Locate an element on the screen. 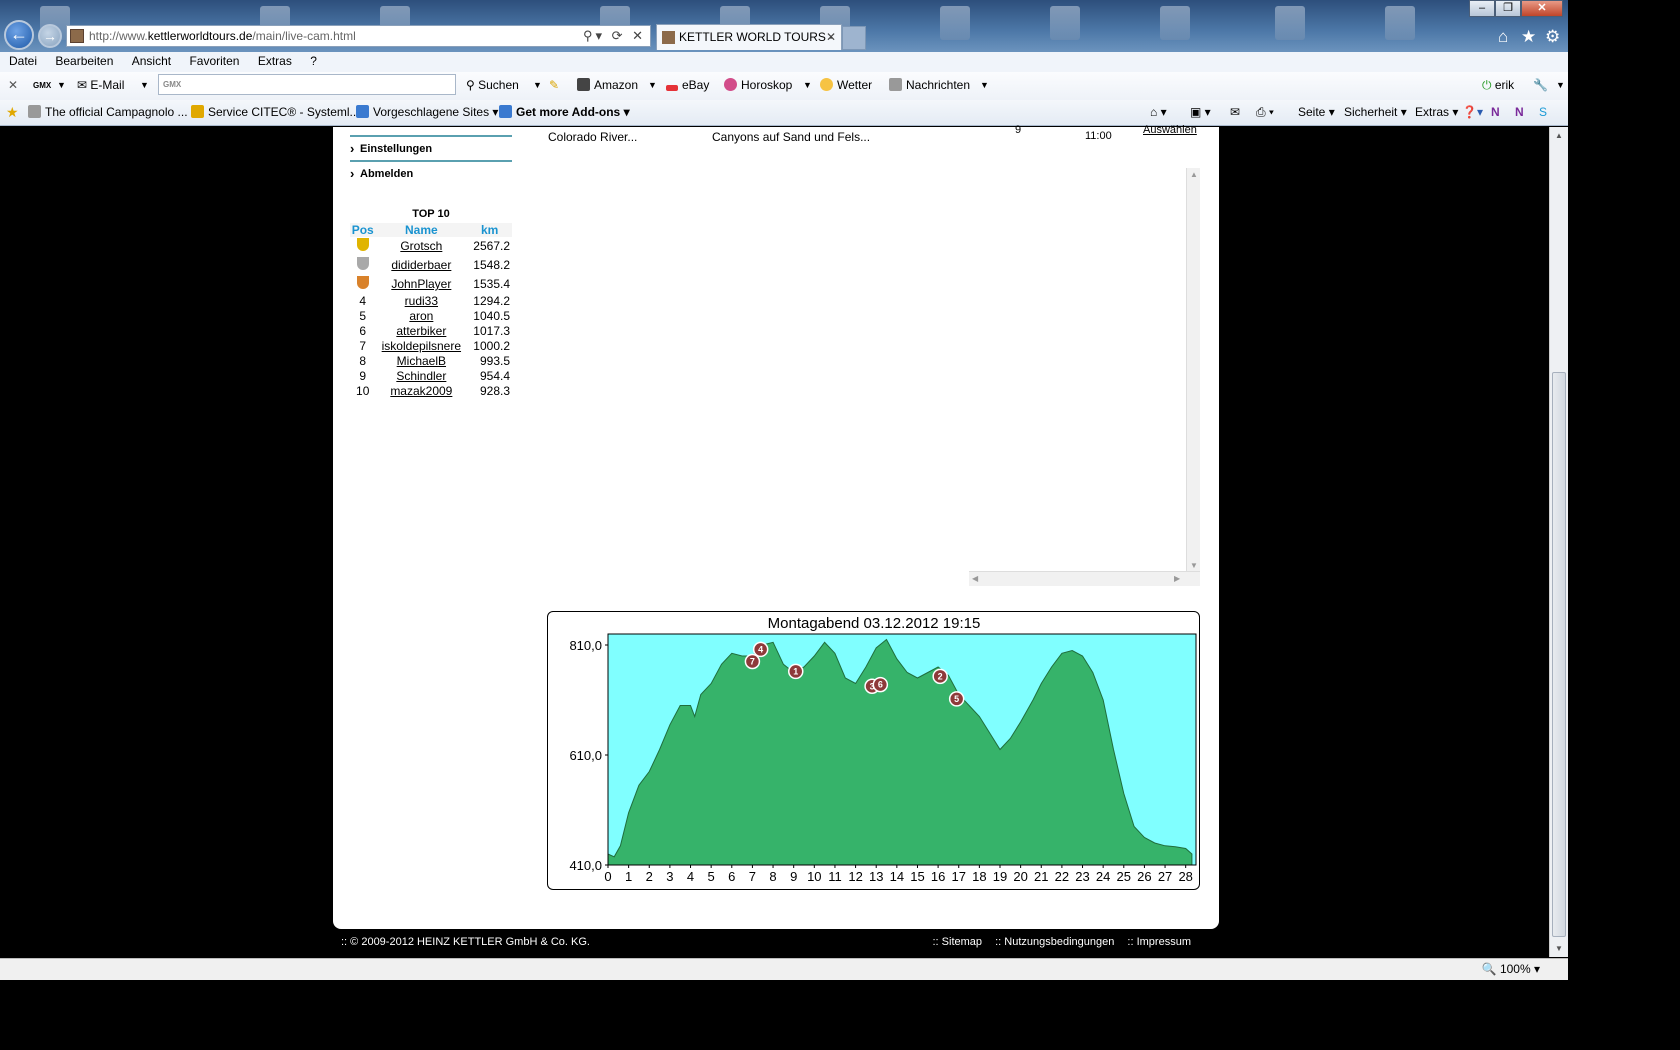 The width and height of the screenshot is (1680, 1050). col-pos: Pos is located at coordinates (363, 229).